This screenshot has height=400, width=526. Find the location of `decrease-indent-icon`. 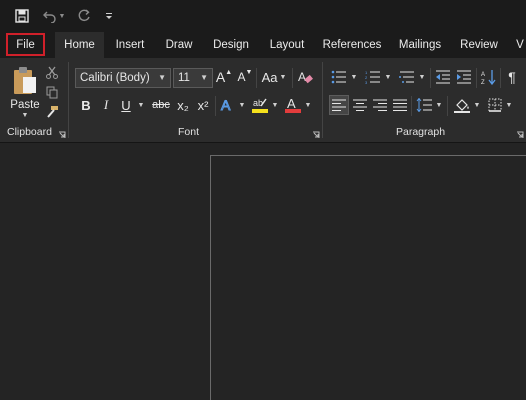

decrease-indent-icon is located at coordinates (443, 77).